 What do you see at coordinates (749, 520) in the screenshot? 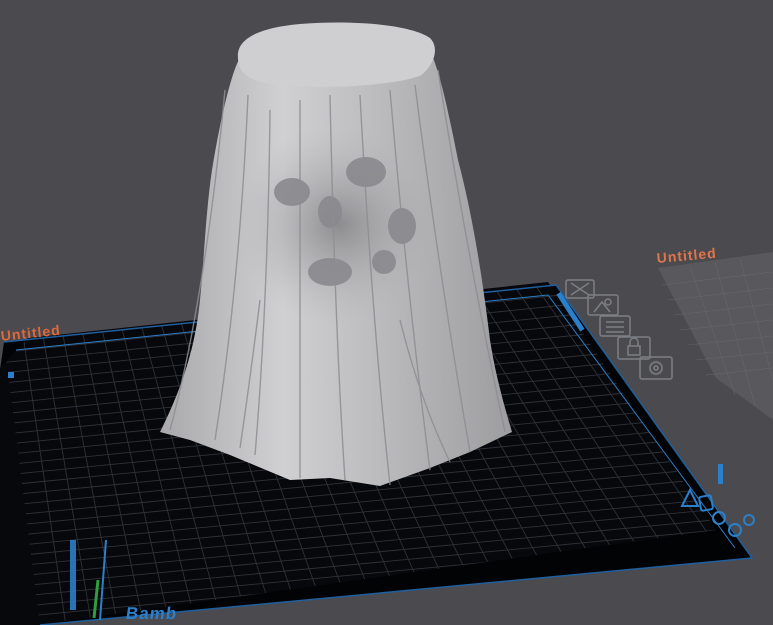
I see `circle-icon` at bounding box center [749, 520].